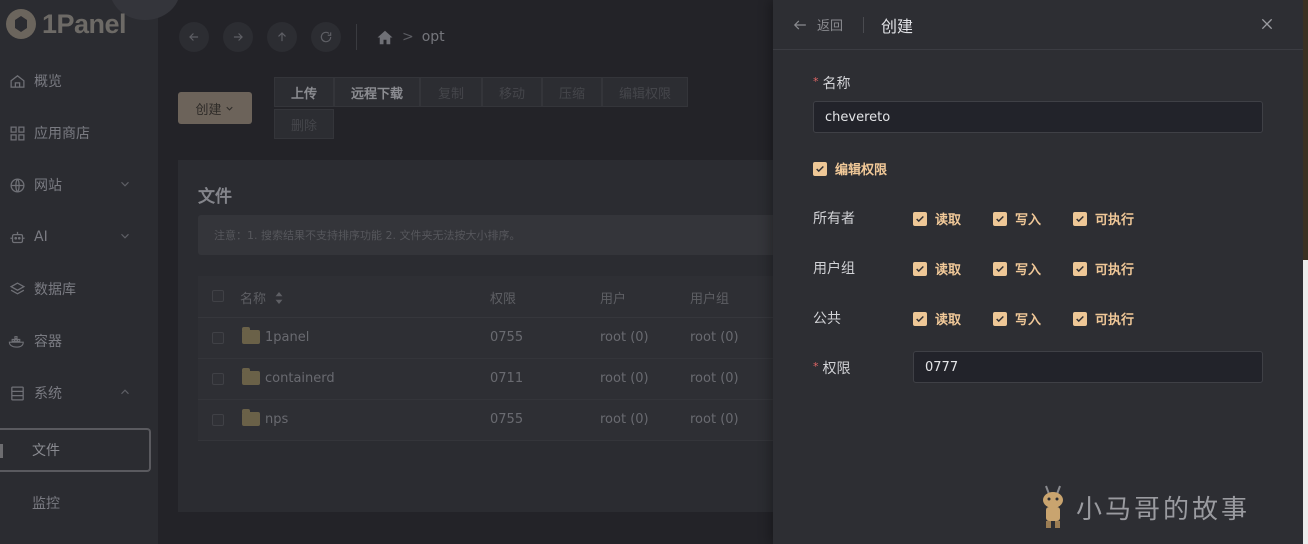 The height and width of the screenshot is (544, 1308). What do you see at coordinates (1103, 268) in the screenshot?
I see `group-exec-checkbox: 可执行` at bounding box center [1103, 268].